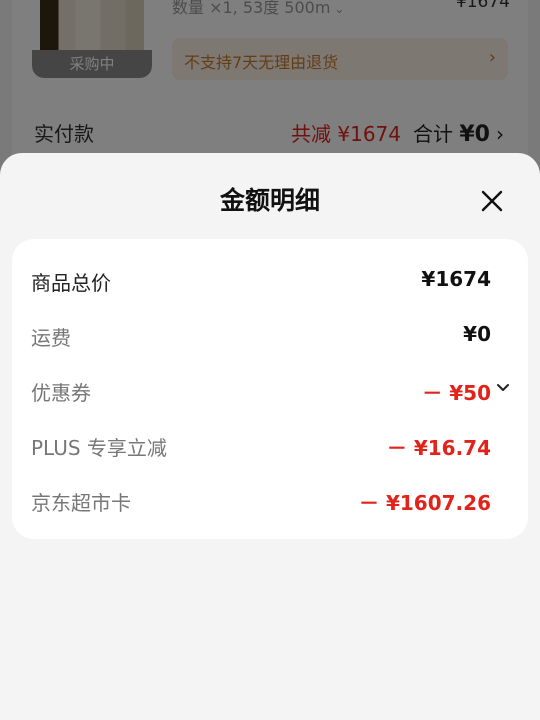  Describe the element at coordinates (61, 393) in the screenshot. I see `row-label: 优惠券` at that location.